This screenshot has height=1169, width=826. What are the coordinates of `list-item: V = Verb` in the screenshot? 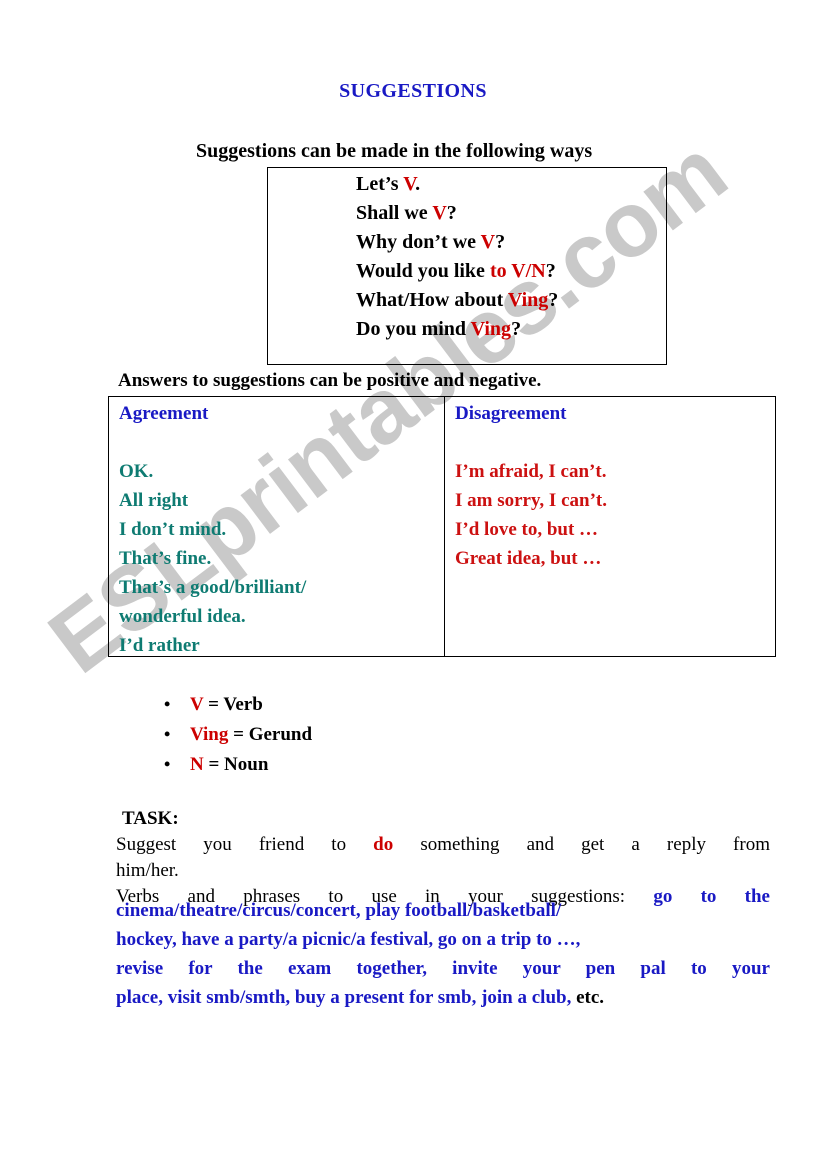 It's located at (236, 704).